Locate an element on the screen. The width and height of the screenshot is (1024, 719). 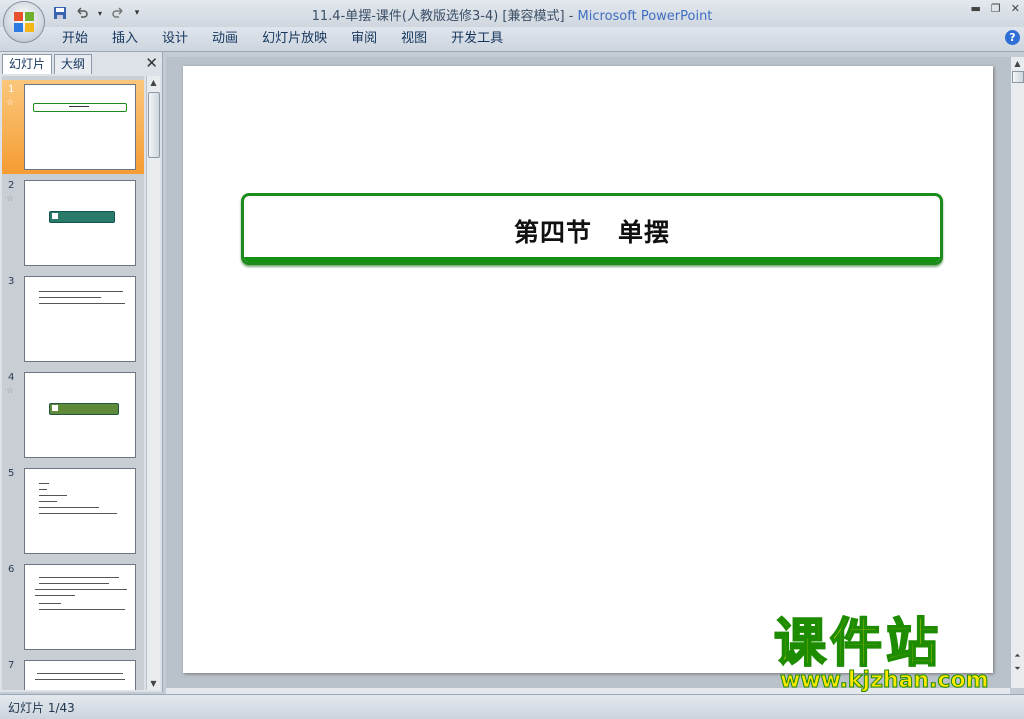
restore-icon: ❐ is located at coordinates (996, 8).